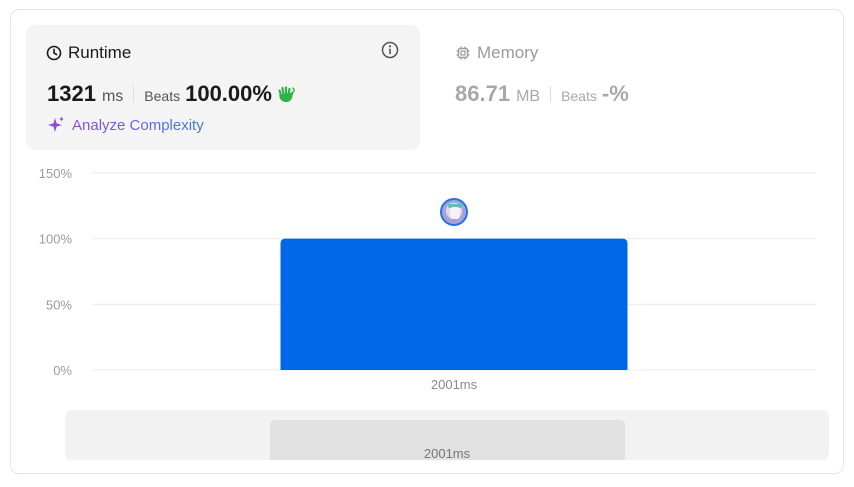 The image size is (854, 487). I want to click on range-selector: 2001ms, so click(447, 435).